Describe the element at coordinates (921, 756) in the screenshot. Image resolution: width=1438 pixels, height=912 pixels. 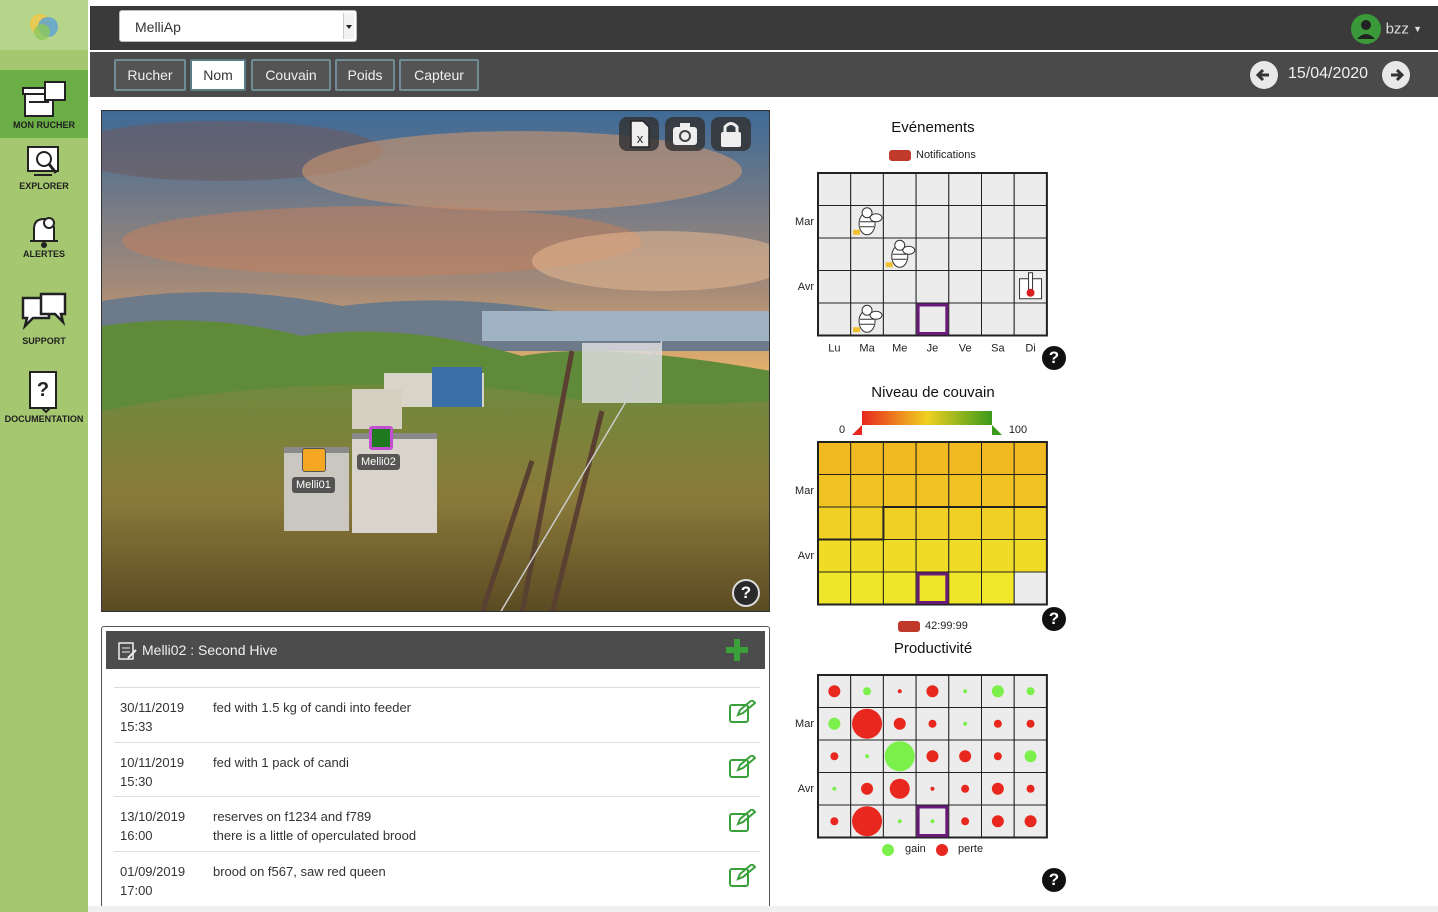
I see `productivity-chart: Mar Avr` at that location.